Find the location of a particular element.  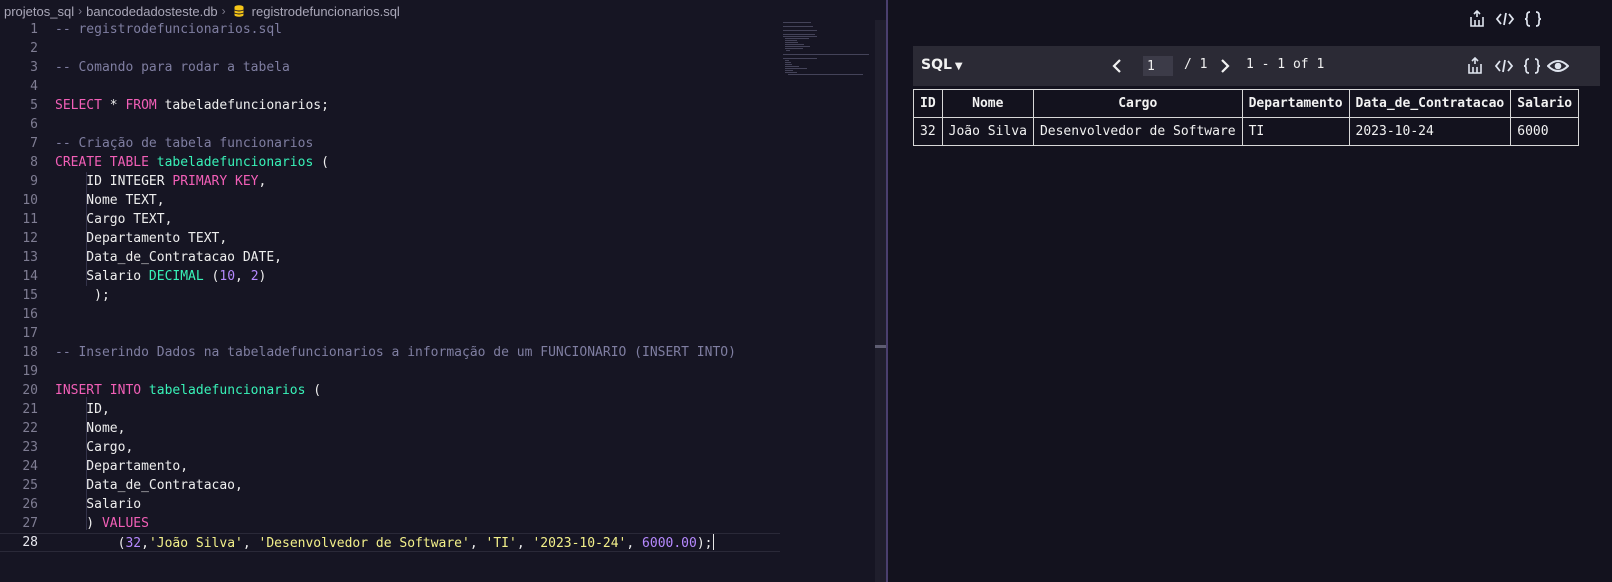

line-number: 4 is located at coordinates (34, 86).